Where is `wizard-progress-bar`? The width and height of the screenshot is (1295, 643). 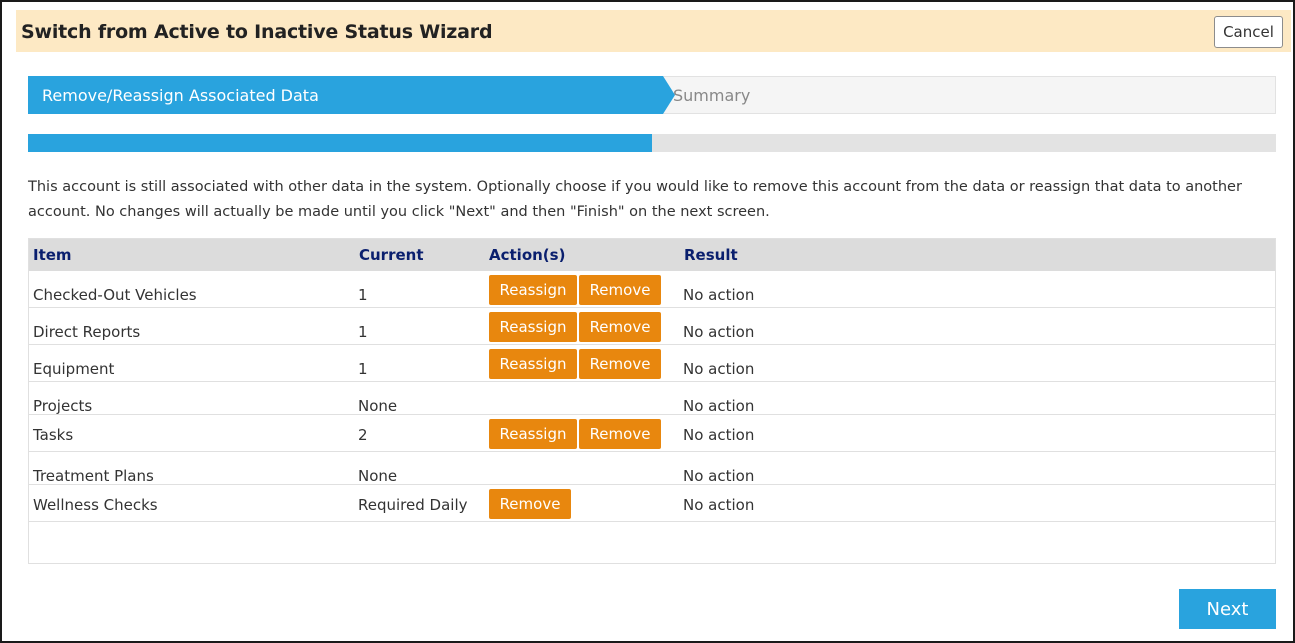
wizard-progress-bar is located at coordinates (652, 143).